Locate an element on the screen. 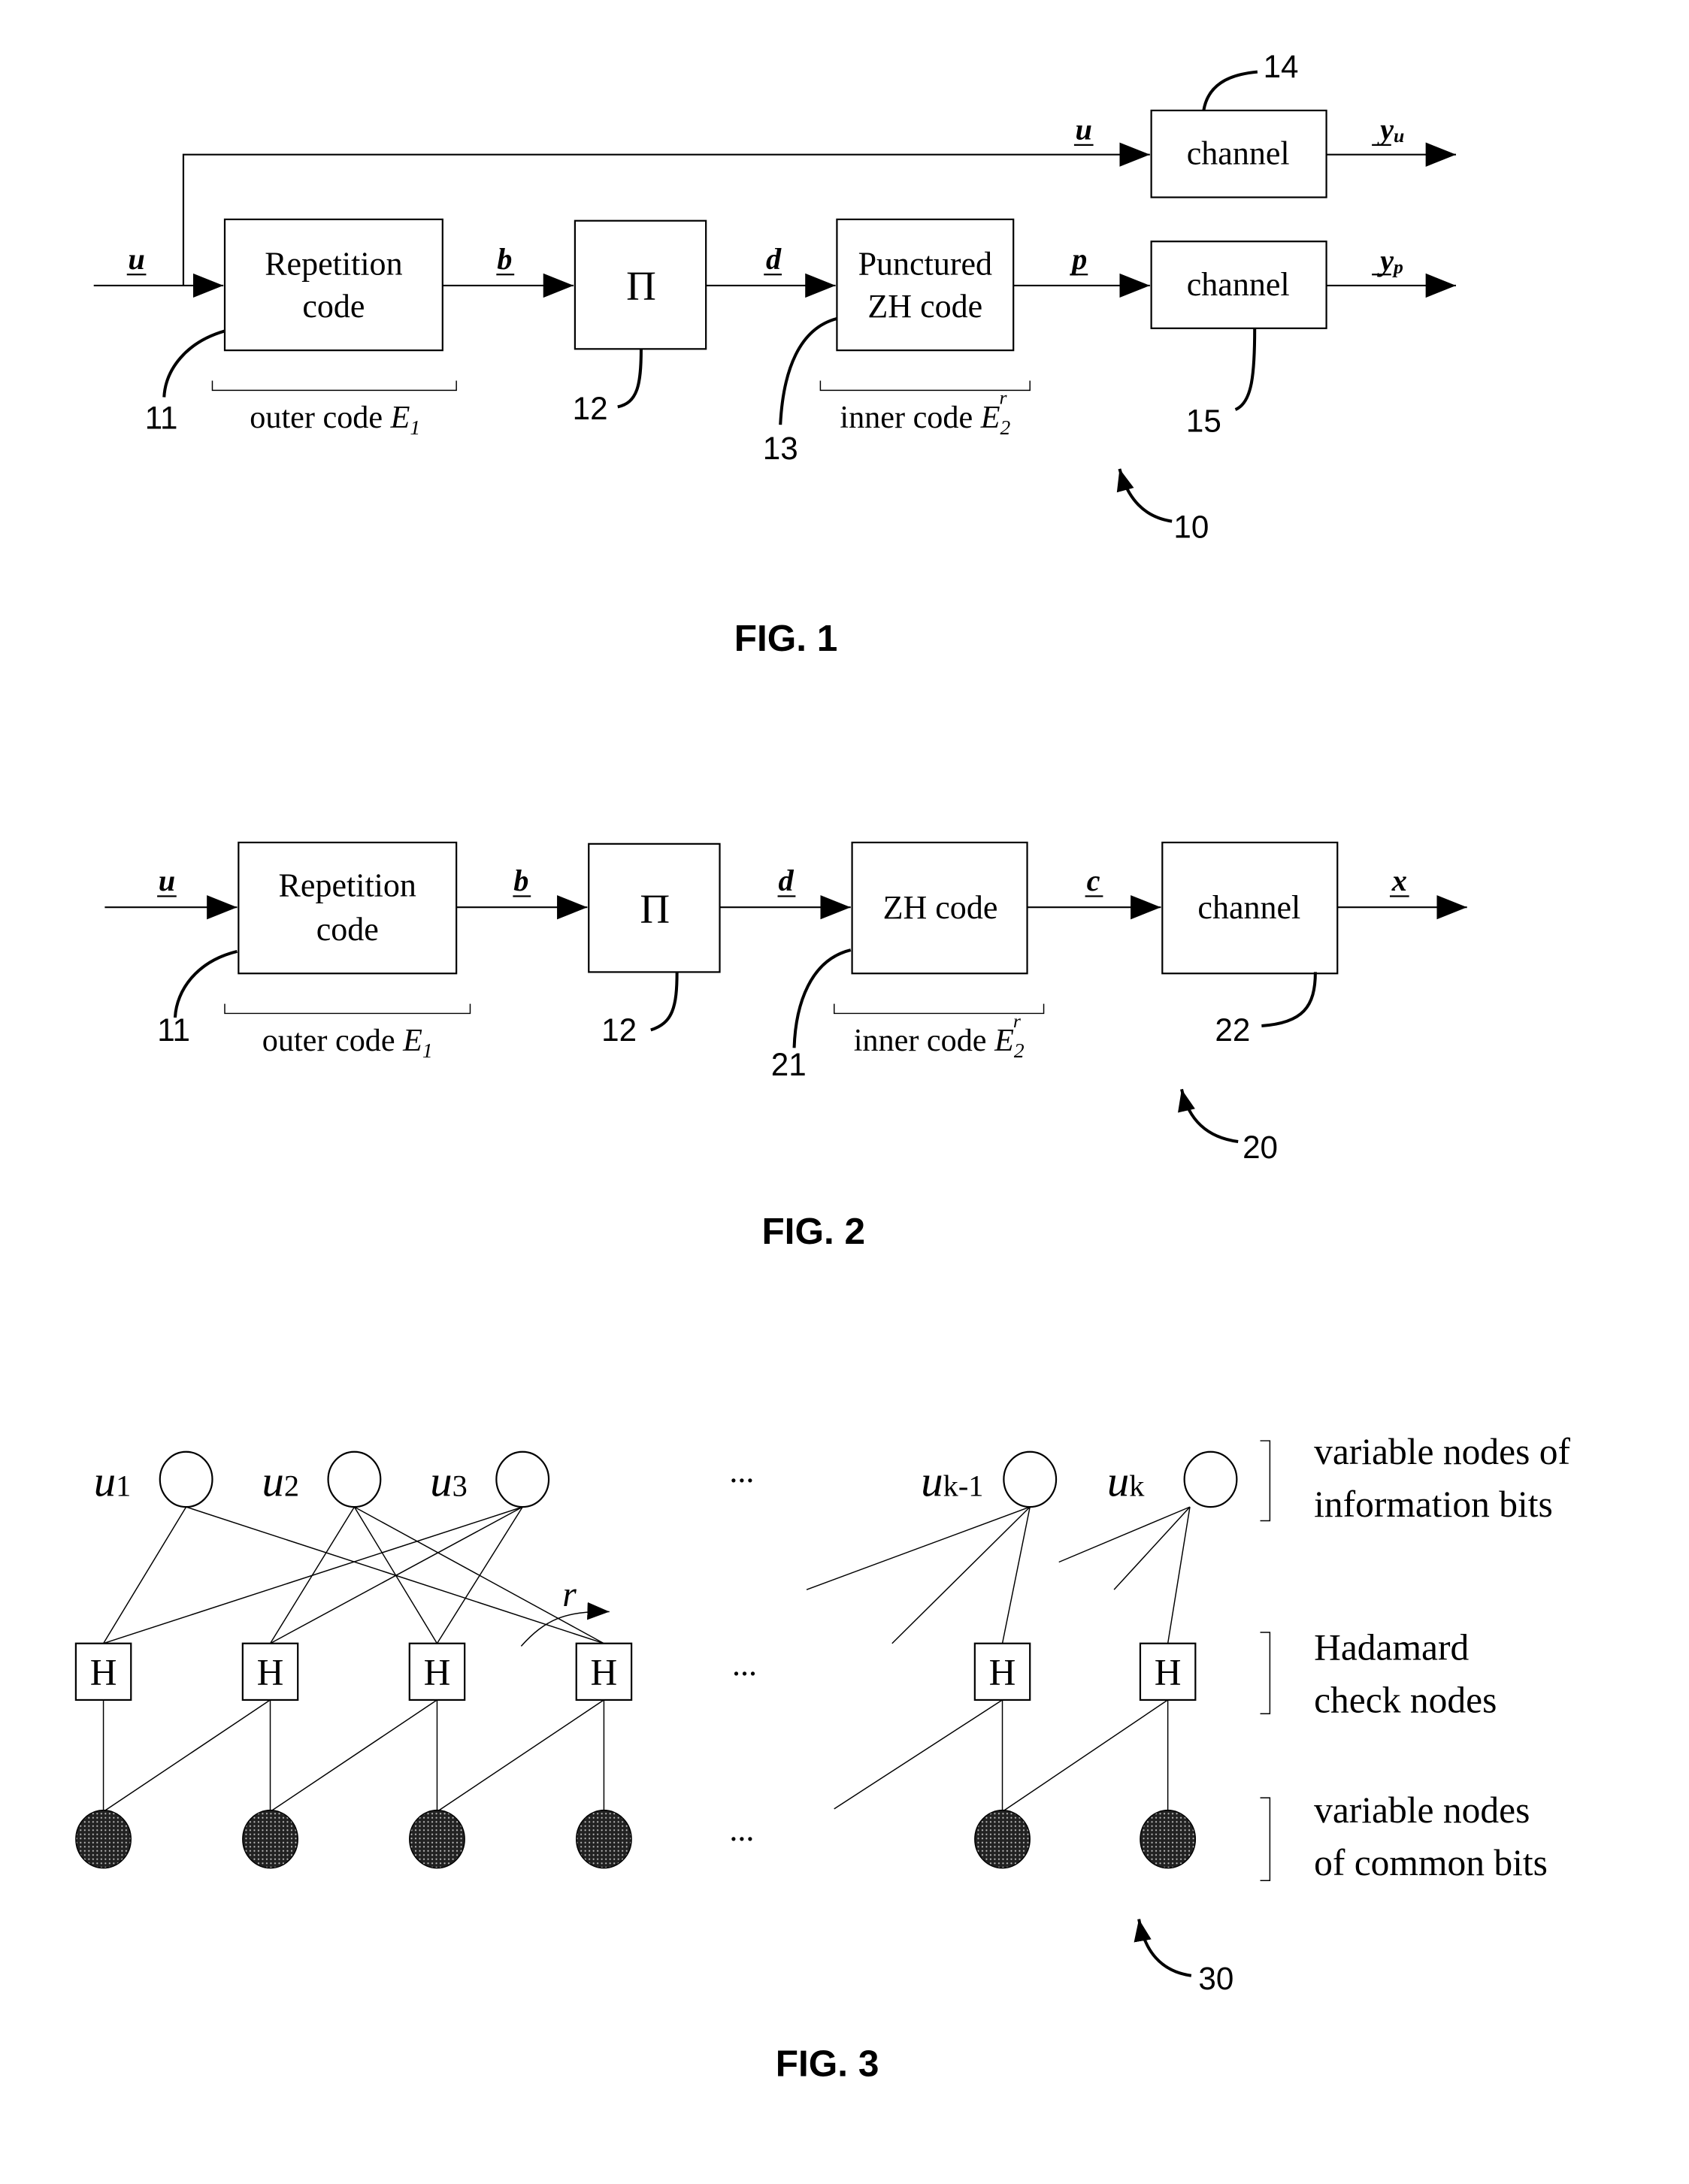 The width and height of the screenshot is (1689, 2184). fig2-signal-x: x is located at coordinates (1399, 880).